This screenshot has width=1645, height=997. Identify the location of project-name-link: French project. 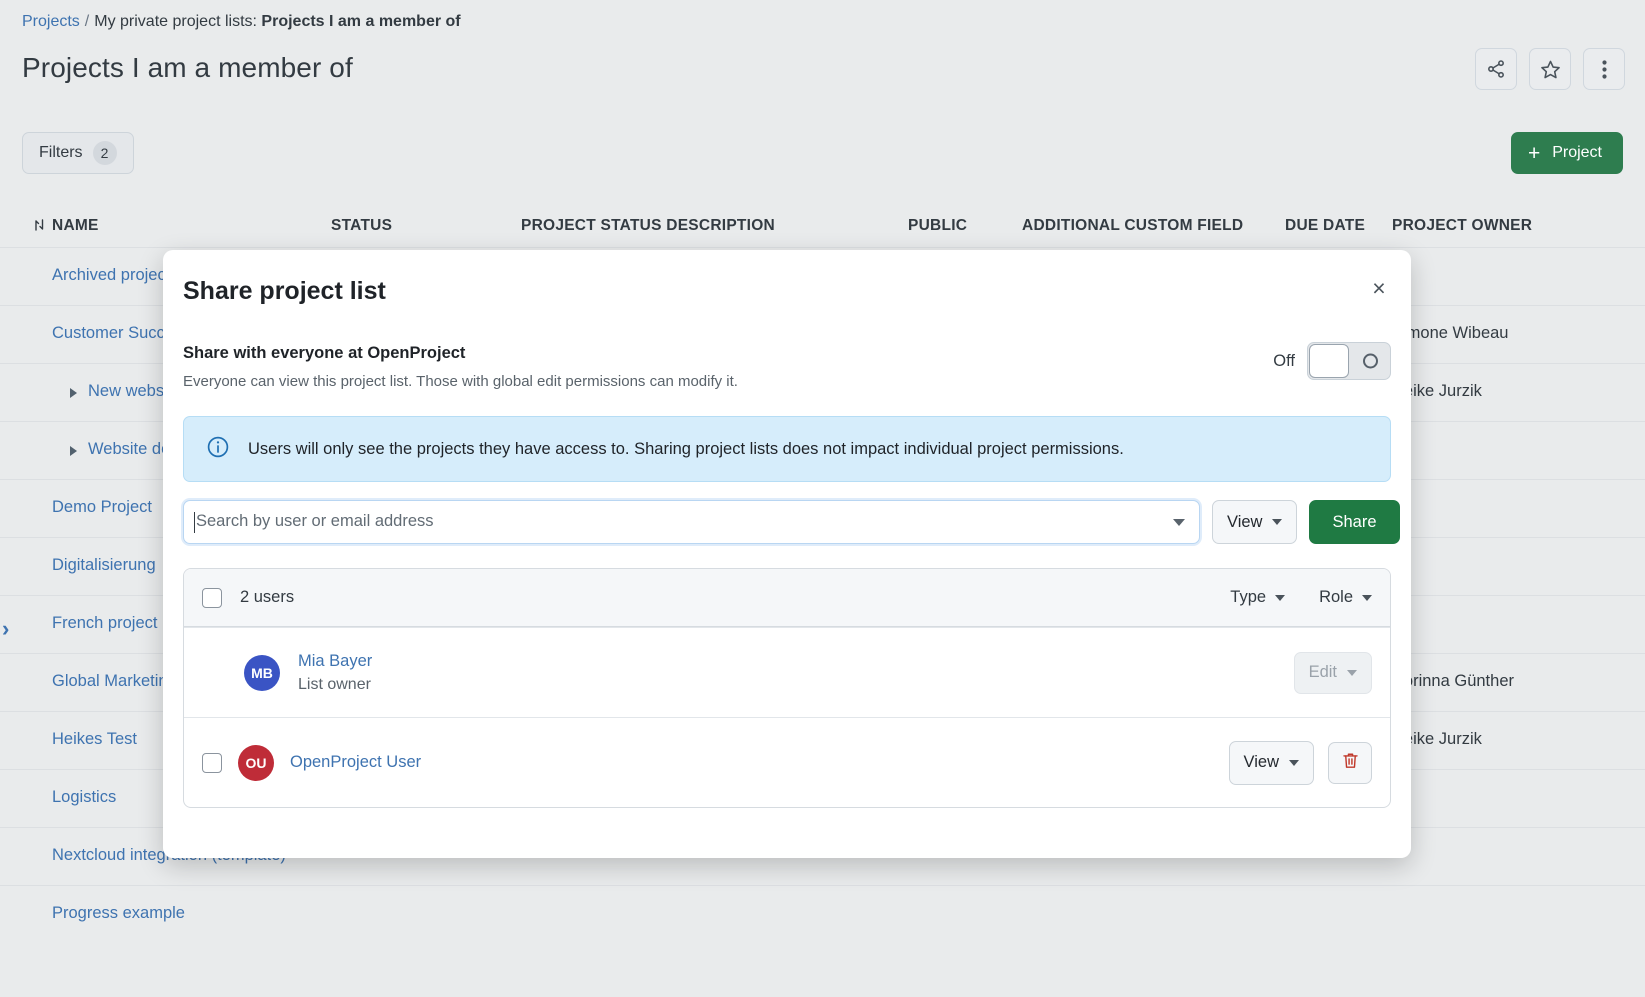
(104, 623).